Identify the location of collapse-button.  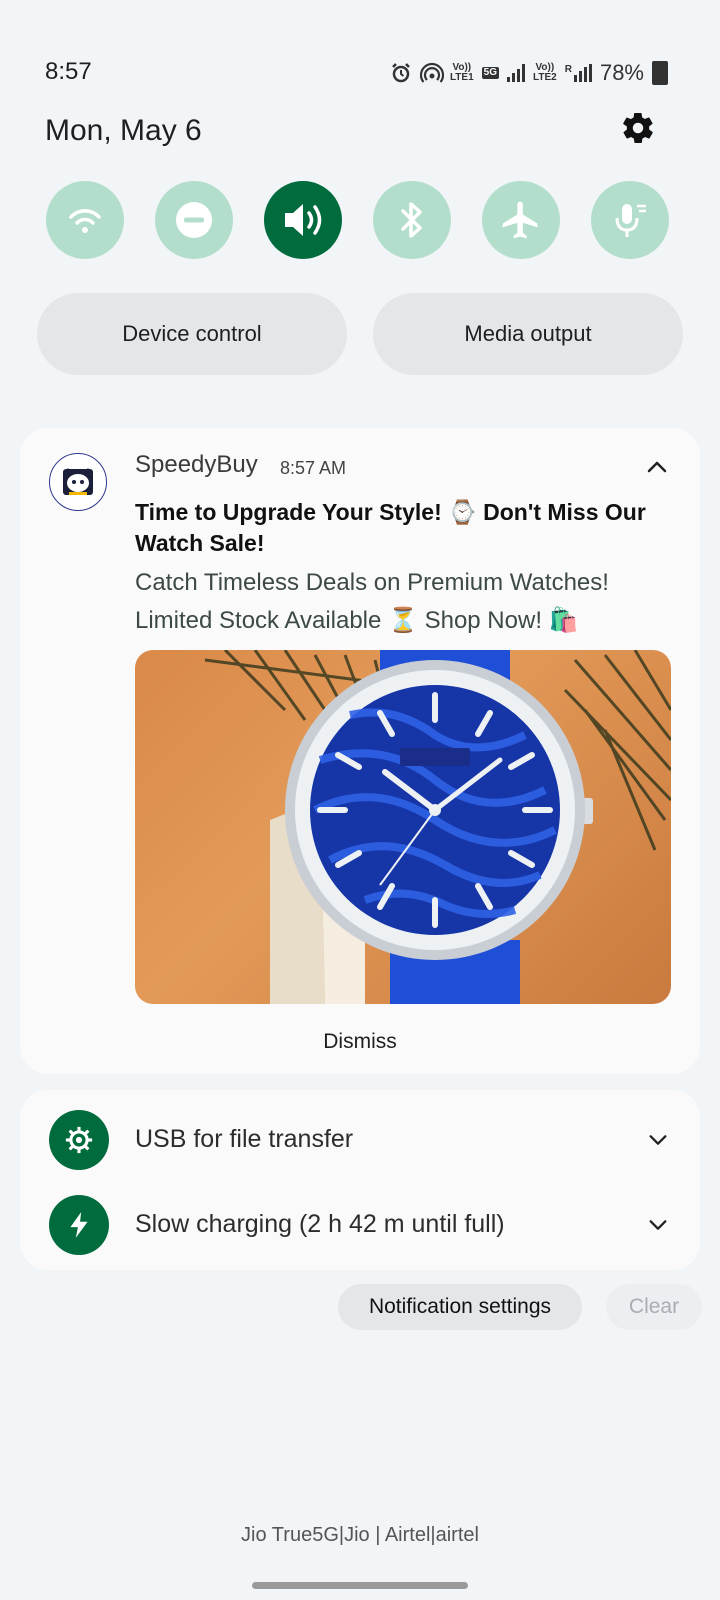
(657, 467).